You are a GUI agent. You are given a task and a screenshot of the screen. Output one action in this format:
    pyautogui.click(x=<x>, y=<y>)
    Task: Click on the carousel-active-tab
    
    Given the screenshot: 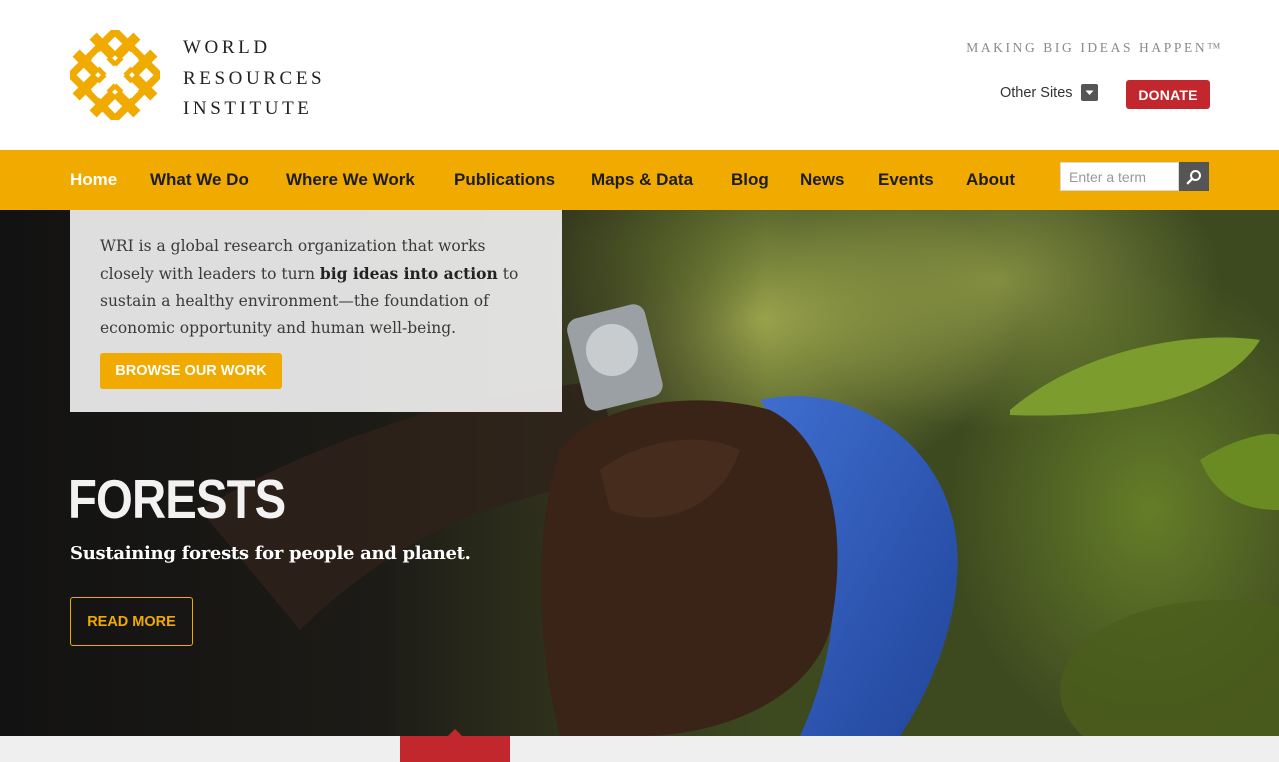 What is the action you would take?
    pyautogui.click(x=455, y=749)
    